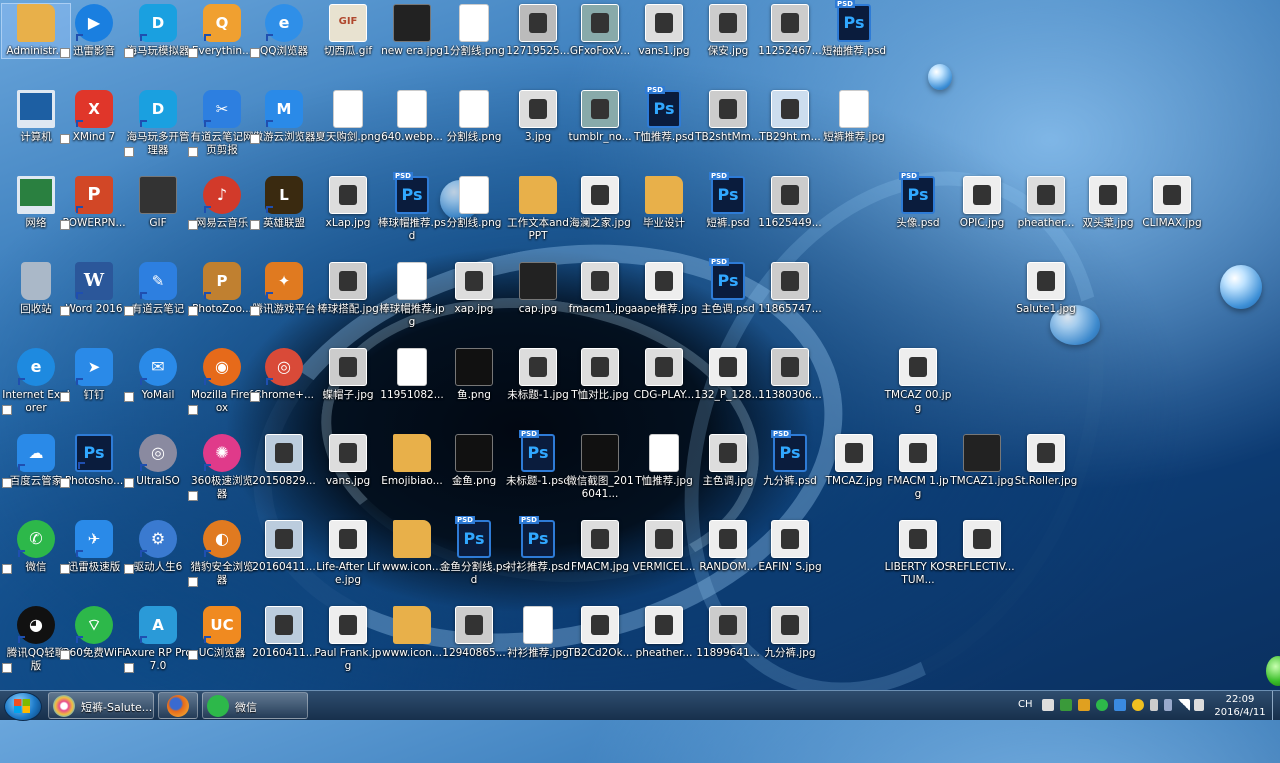 This screenshot has width=1280, height=763. What do you see at coordinates (412, 31) in the screenshot?
I see `desktop-icon: new era.jpg` at bounding box center [412, 31].